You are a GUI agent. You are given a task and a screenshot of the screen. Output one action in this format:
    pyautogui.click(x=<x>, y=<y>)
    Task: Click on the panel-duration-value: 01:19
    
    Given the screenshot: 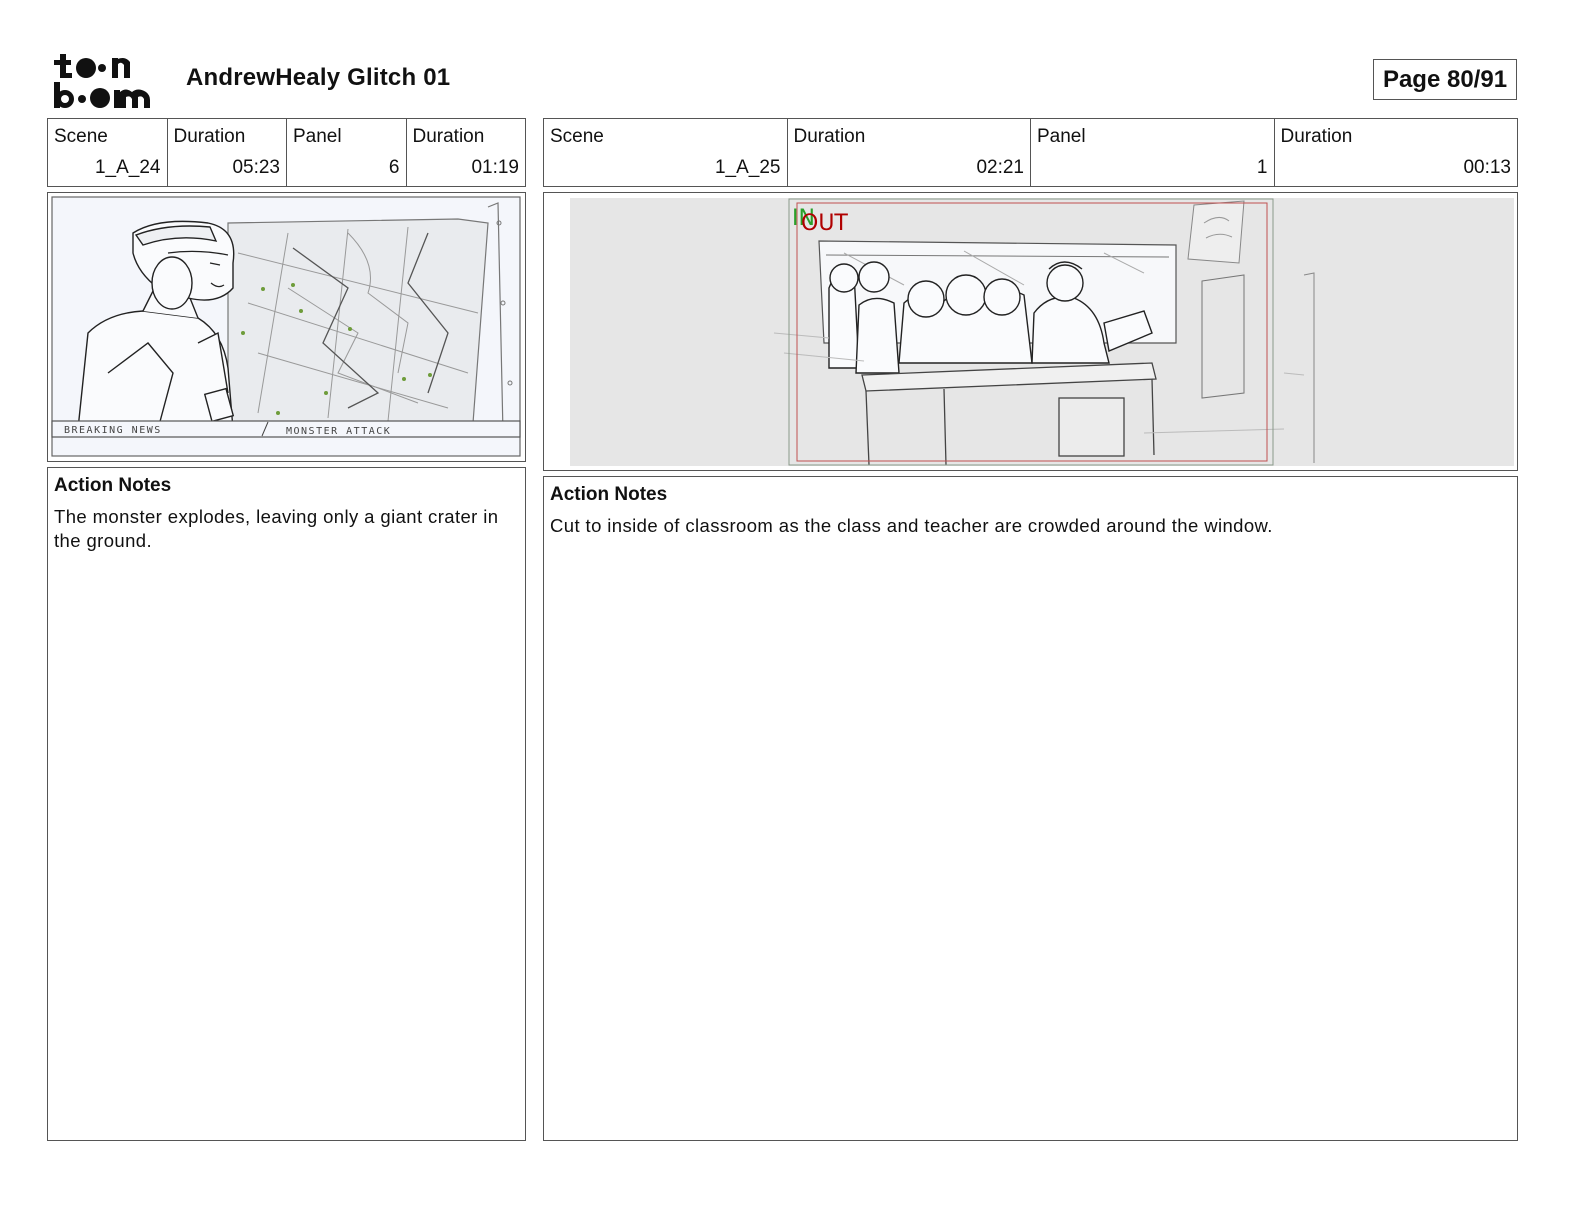 What is the action you would take?
    pyautogui.click(x=495, y=167)
    